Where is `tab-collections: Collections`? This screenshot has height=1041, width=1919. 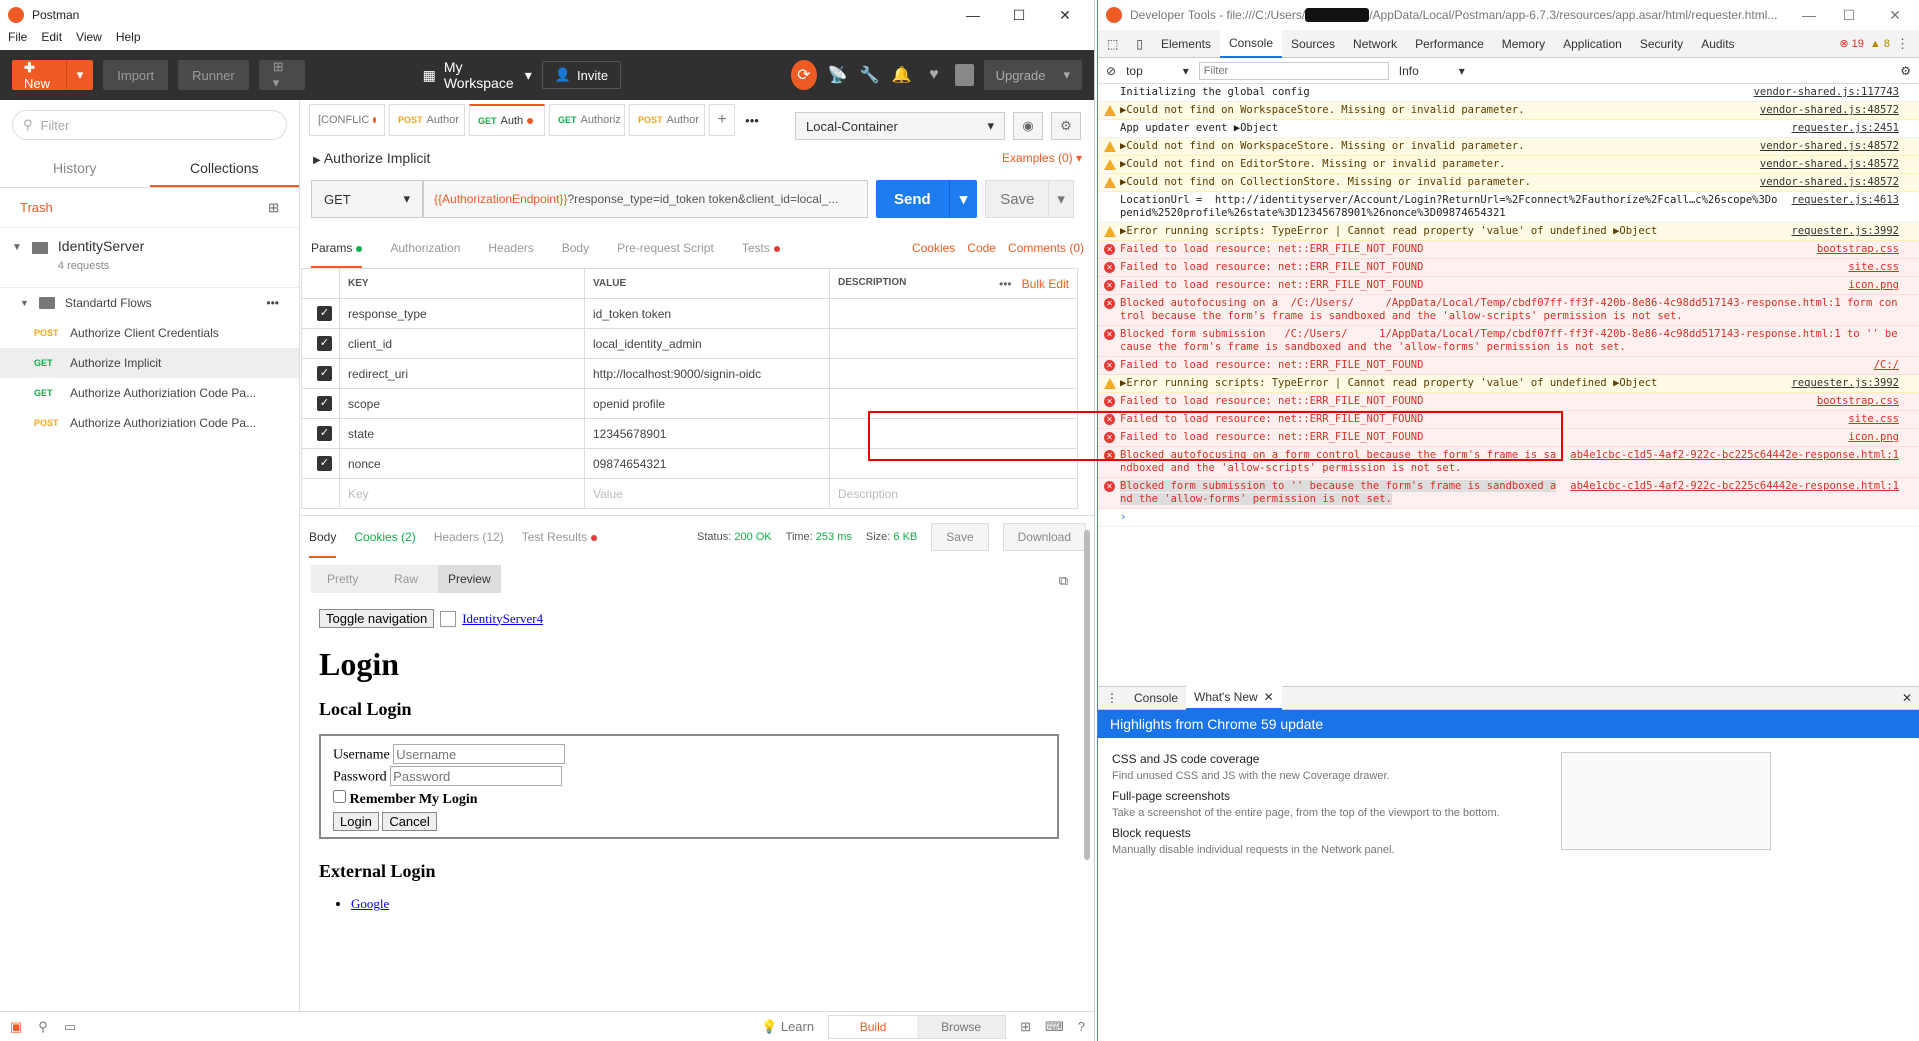 tab-collections: Collections is located at coordinates (224, 168).